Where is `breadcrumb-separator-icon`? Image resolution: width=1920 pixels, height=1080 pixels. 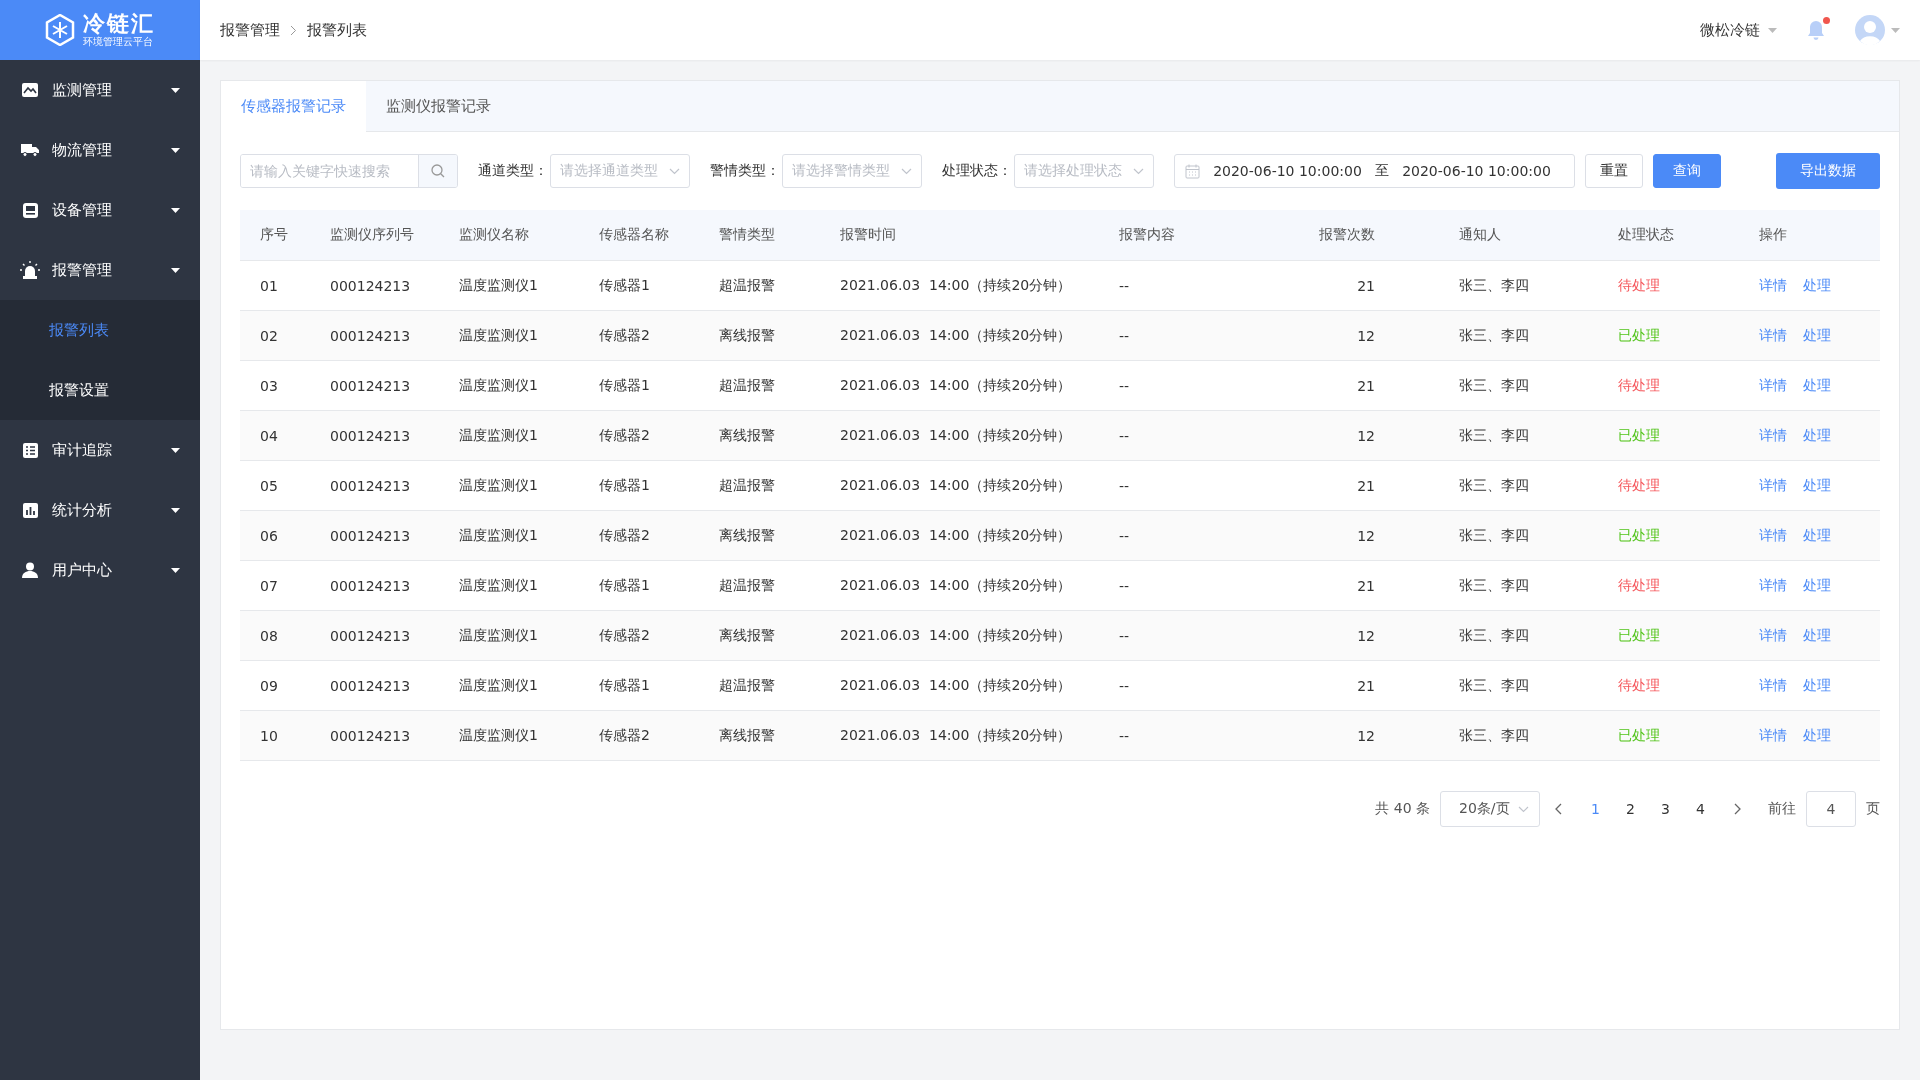 breadcrumb-separator-icon is located at coordinates (293, 30).